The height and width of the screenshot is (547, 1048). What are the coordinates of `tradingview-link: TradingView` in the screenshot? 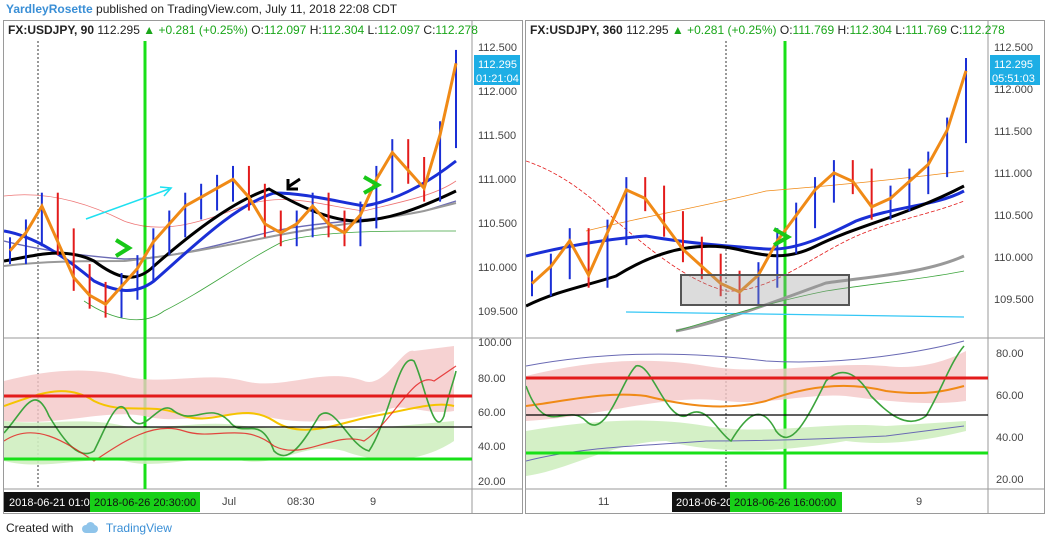 It's located at (139, 528).